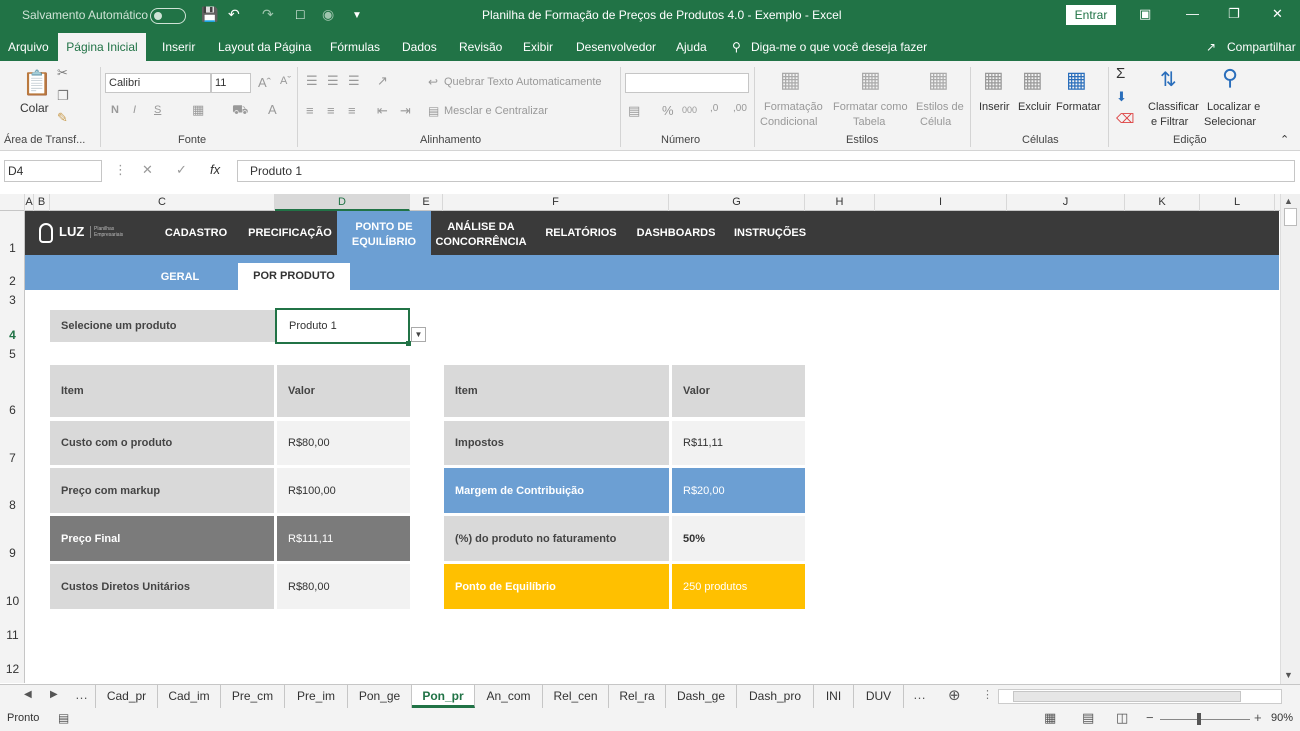 The image size is (1300, 731). What do you see at coordinates (1120, 73) in the screenshot?
I see `autosum-icon: Σ` at bounding box center [1120, 73].